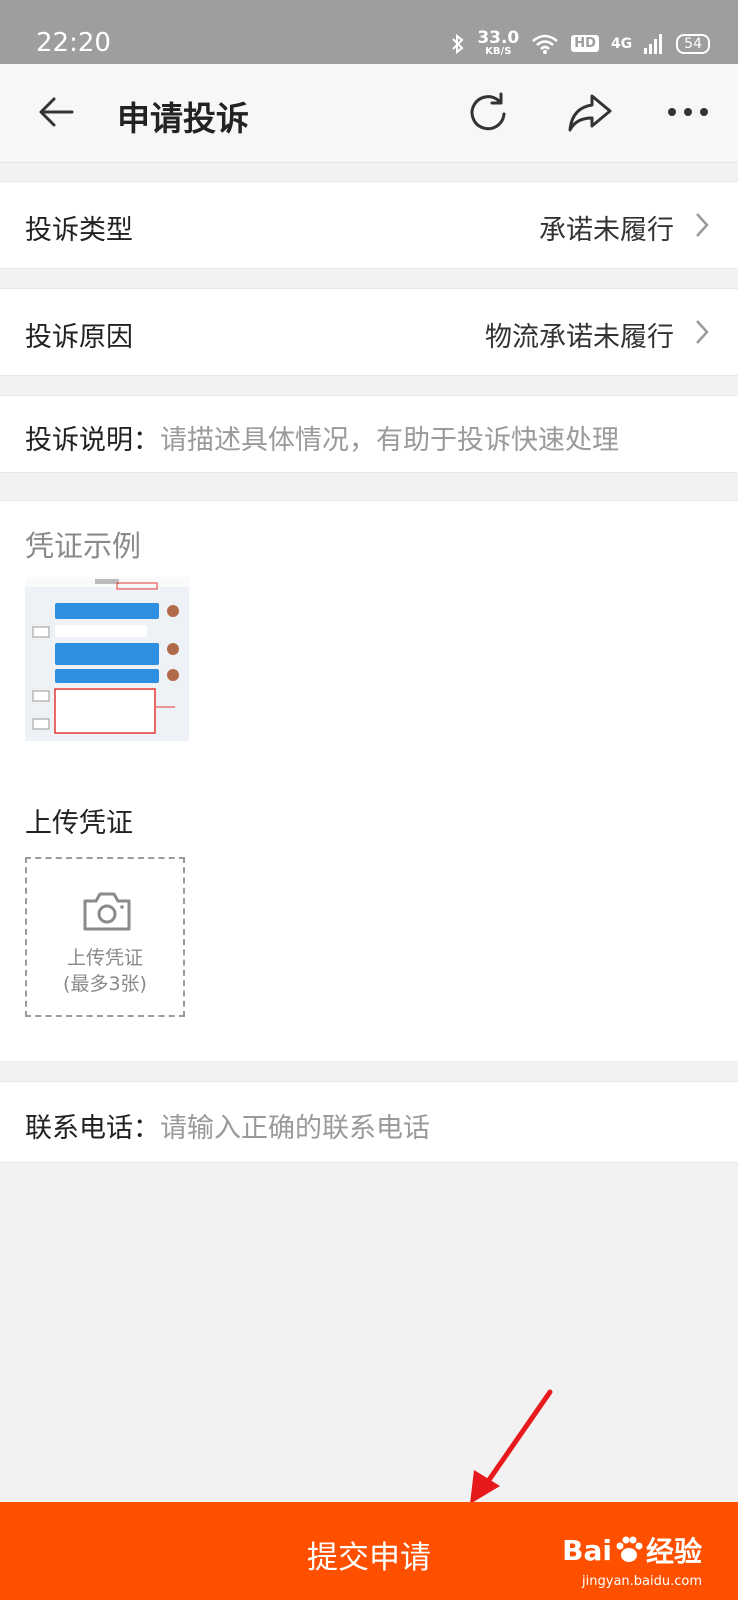 The height and width of the screenshot is (1600, 738). Describe the element at coordinates (673, 1551) in the screenshot. I see `watermark-brand2: 经验` at that location.